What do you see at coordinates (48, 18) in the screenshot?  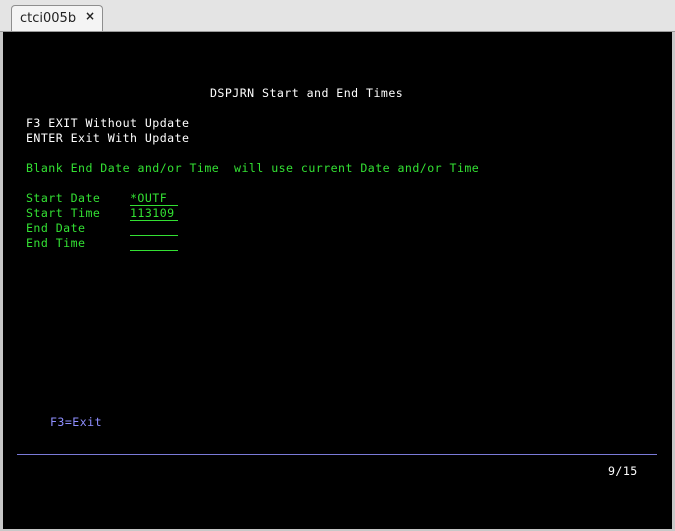 I see `session-tab-title: ctci005b` at bounding box center [48, 18].